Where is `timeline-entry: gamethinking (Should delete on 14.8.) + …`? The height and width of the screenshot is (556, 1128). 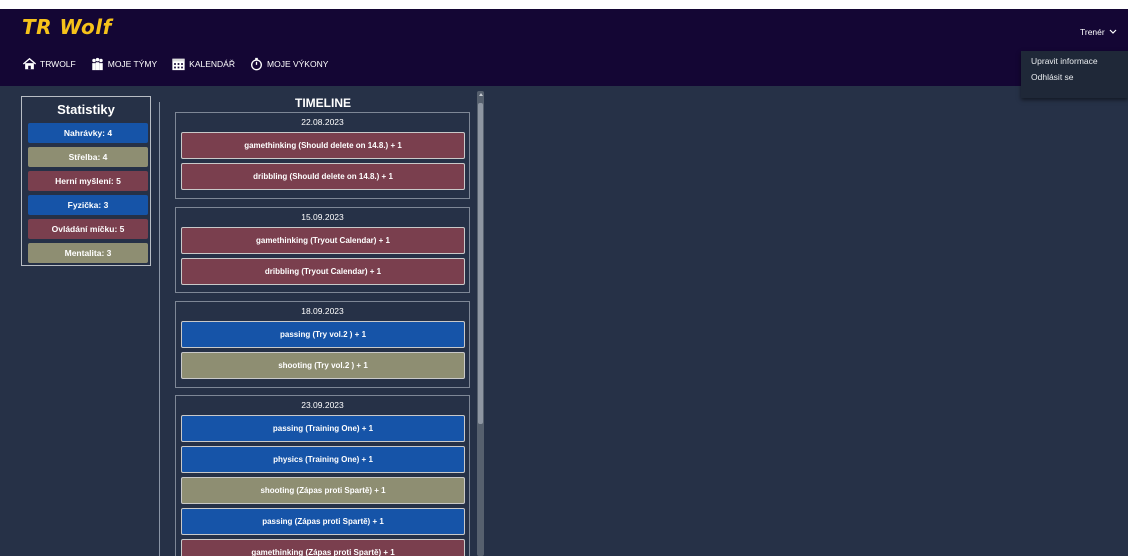 timeline-entry: gamethinking (Should delete on 14.8.) + … is located at coordinates (323, 145).